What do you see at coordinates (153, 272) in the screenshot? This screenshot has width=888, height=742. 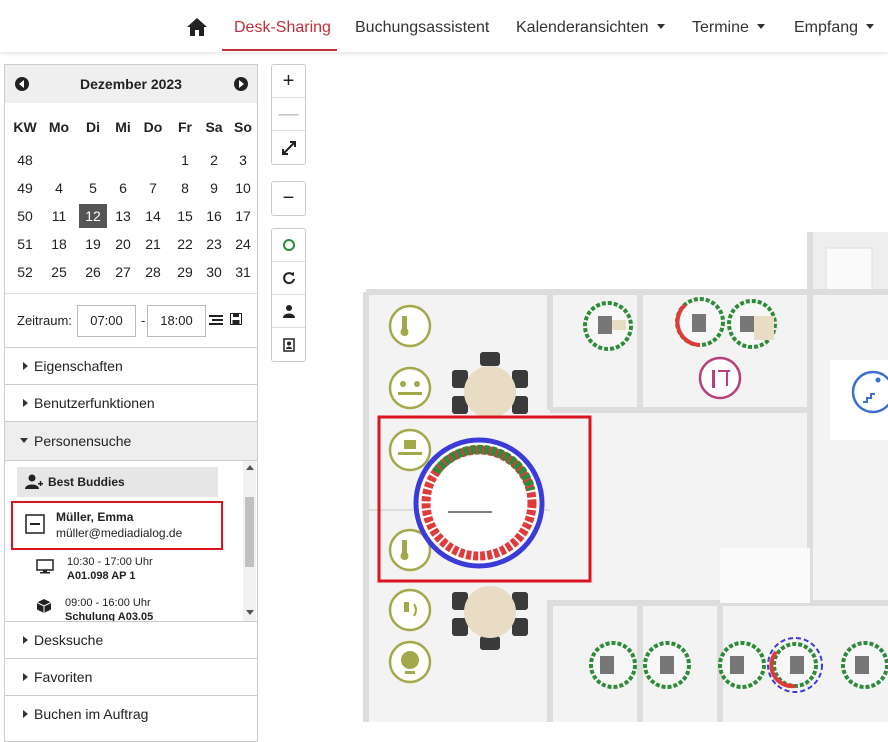 I see `calendar-day: 28` at bounding box center [153, 272].